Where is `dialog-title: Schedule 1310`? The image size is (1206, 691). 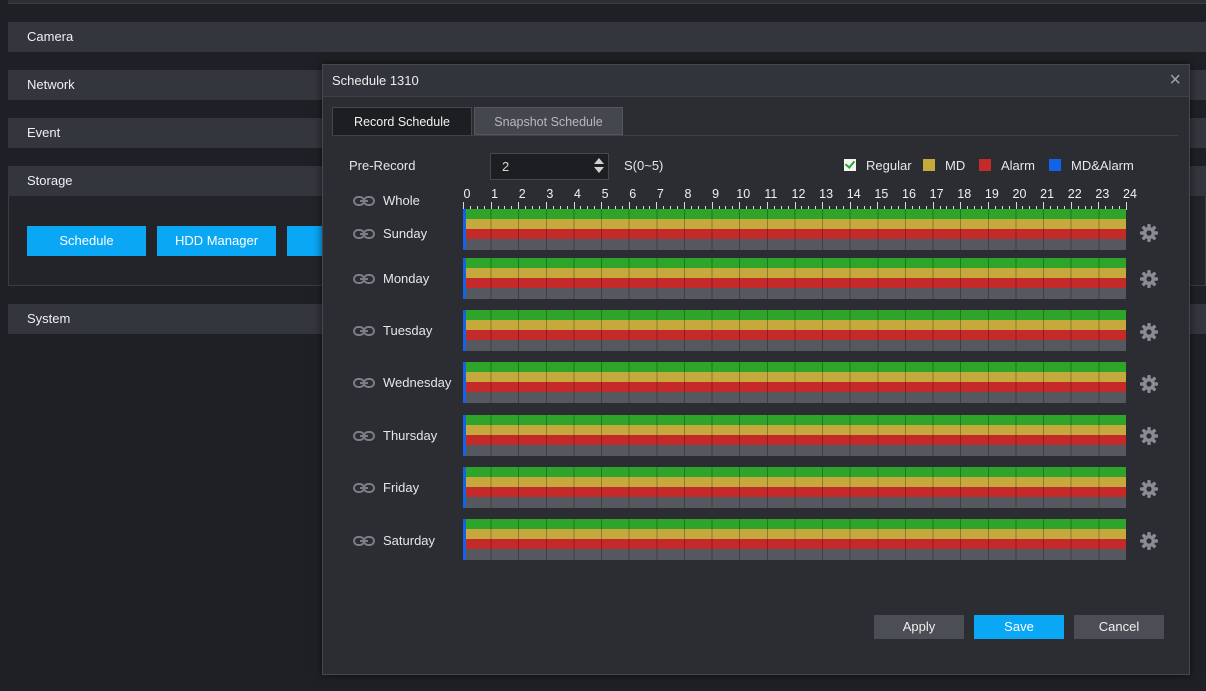
dialog-title: Schedule 1310 is located at coordinates (375, 80).